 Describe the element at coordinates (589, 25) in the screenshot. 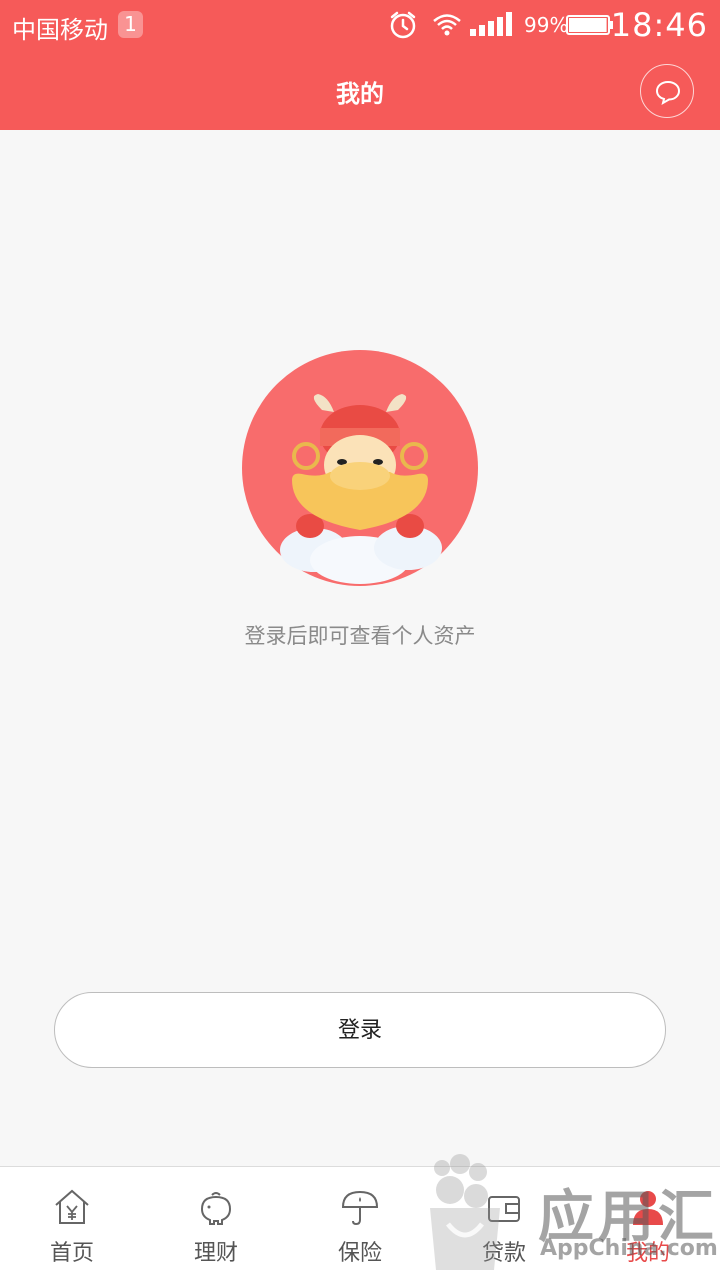

I see `battery-icon` at that location.